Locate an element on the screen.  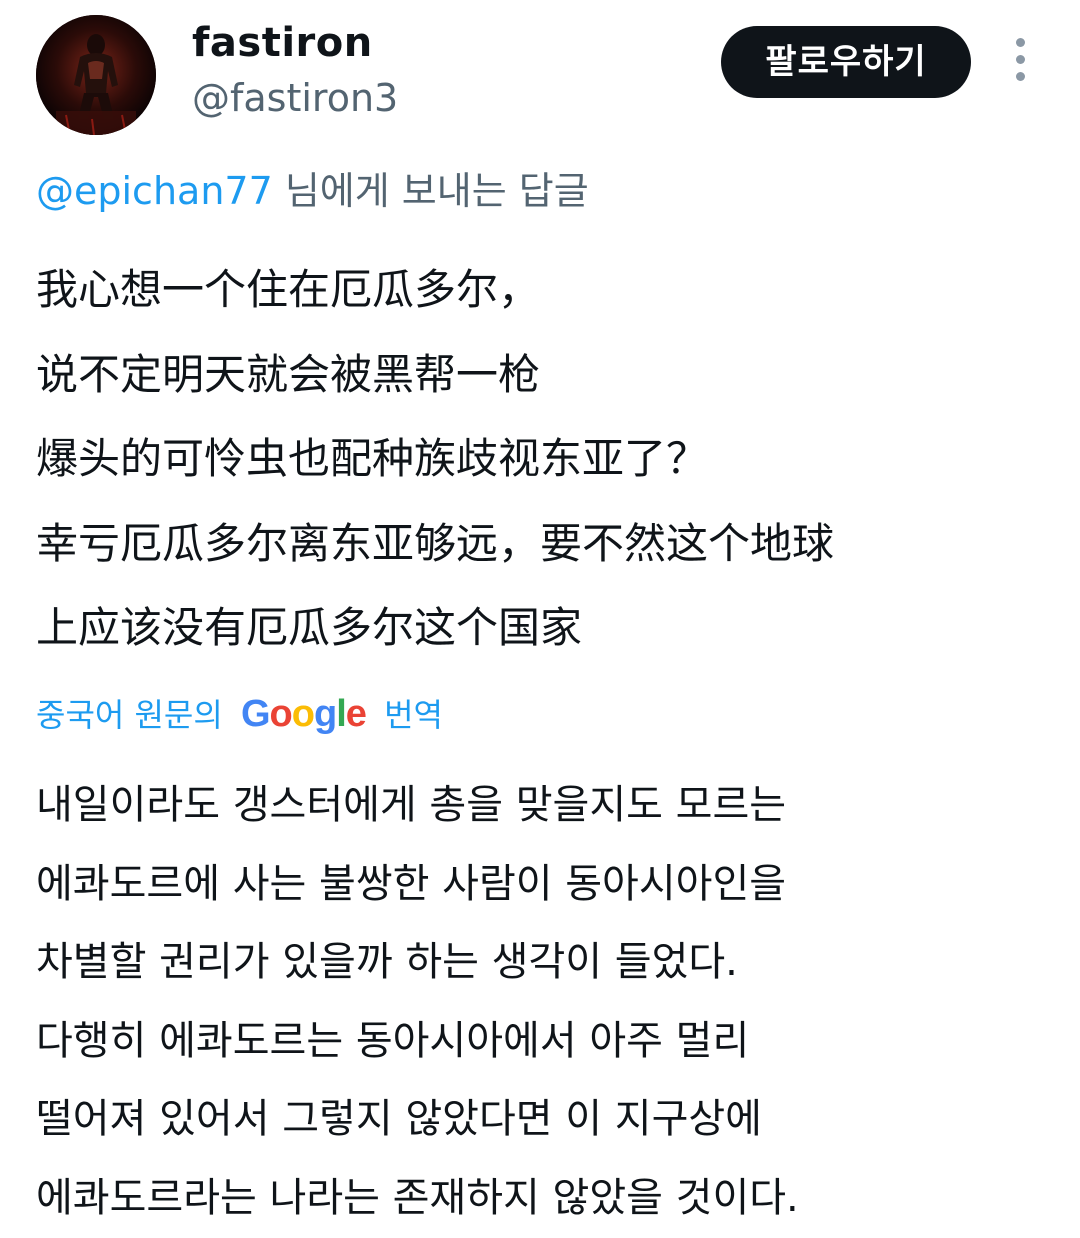
translation-attribution: 중국어 원문의 Google 번역 is located at coordinates (239, 714).